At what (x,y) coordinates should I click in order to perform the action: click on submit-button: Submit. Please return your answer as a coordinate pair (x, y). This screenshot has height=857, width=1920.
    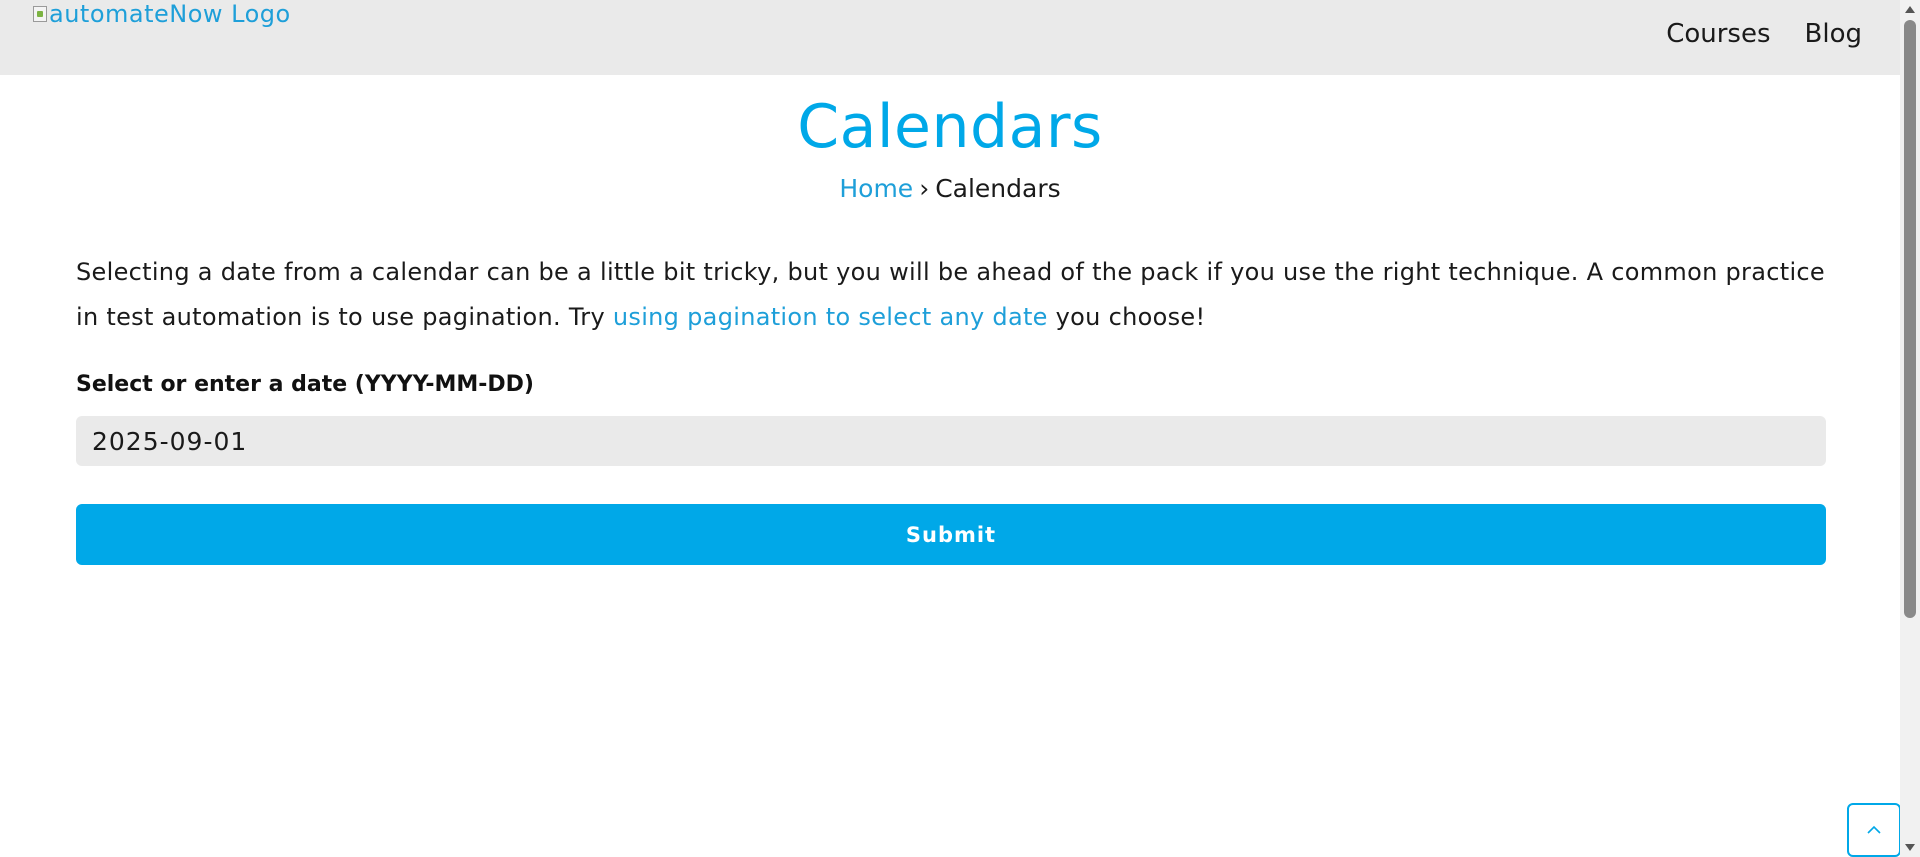
    Looking at the image, I should click on (951, 534).